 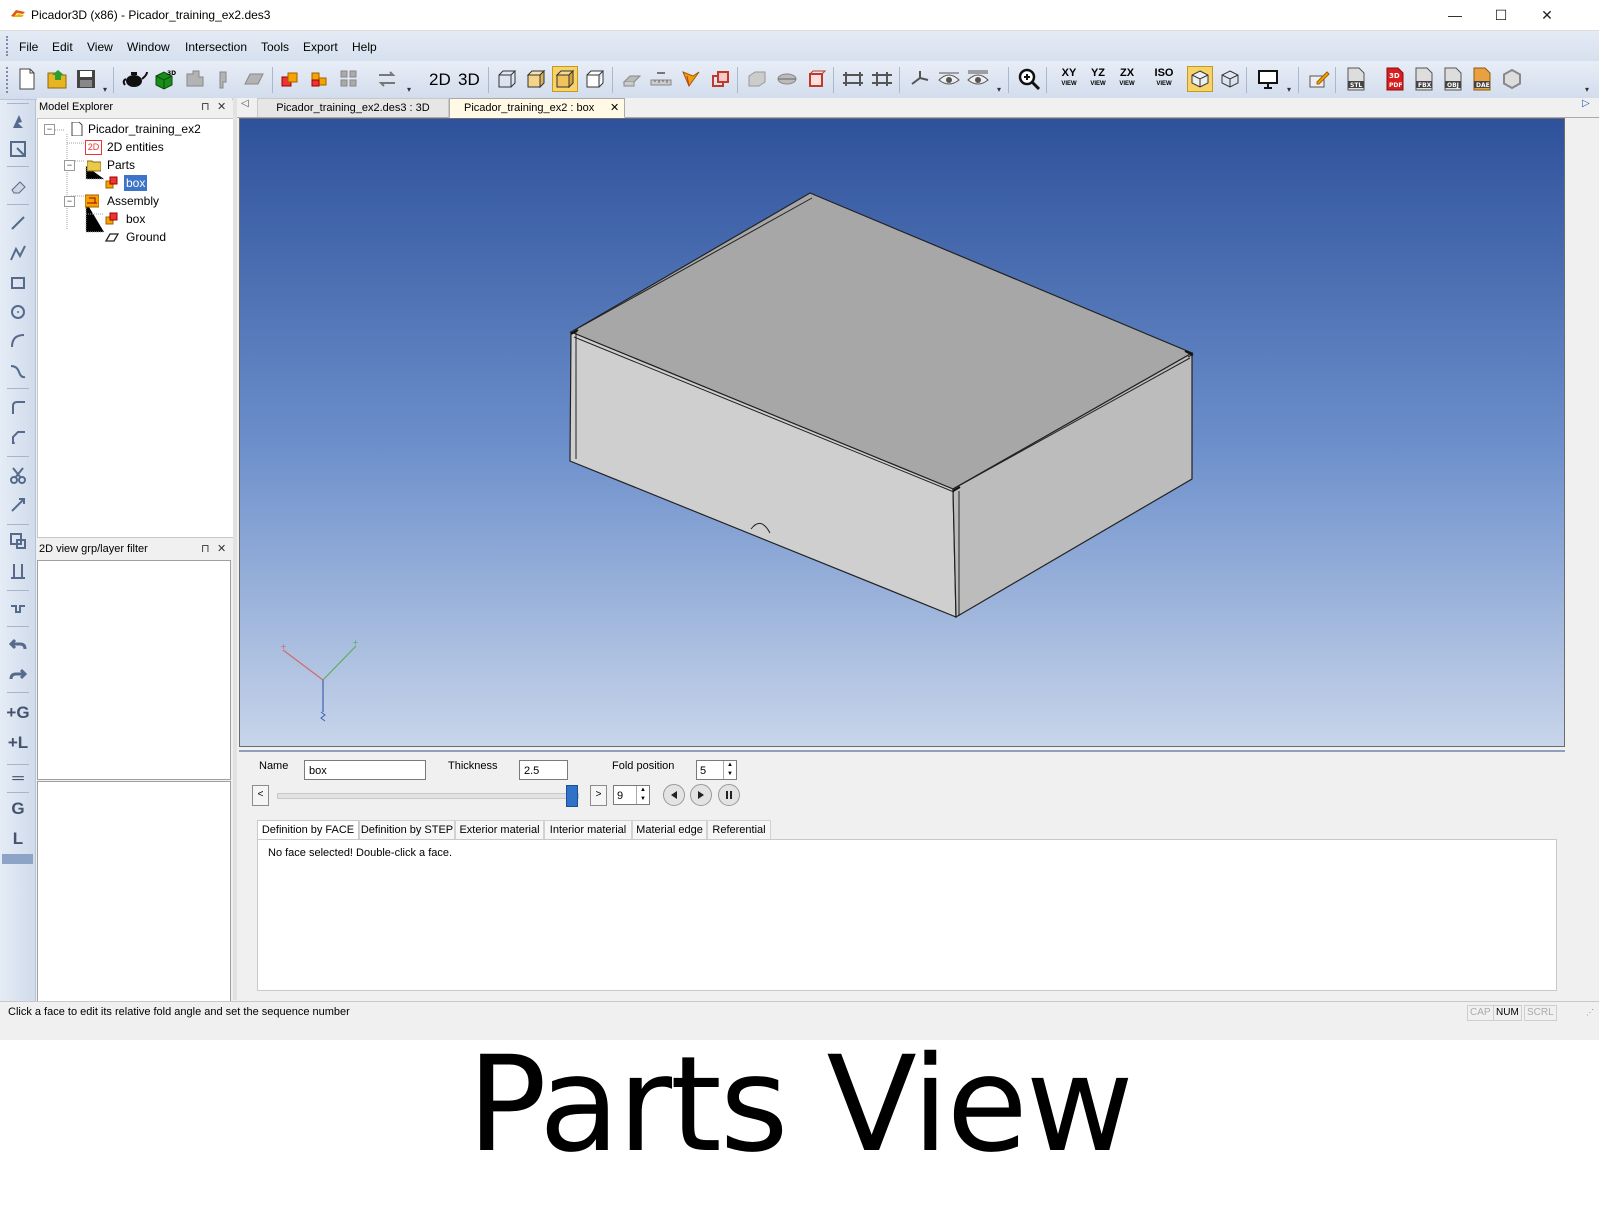 What do you see at coordinates (18, 253) in the screenshot?
I see `polyline-tool-icon` at bounding box center [18, 253].